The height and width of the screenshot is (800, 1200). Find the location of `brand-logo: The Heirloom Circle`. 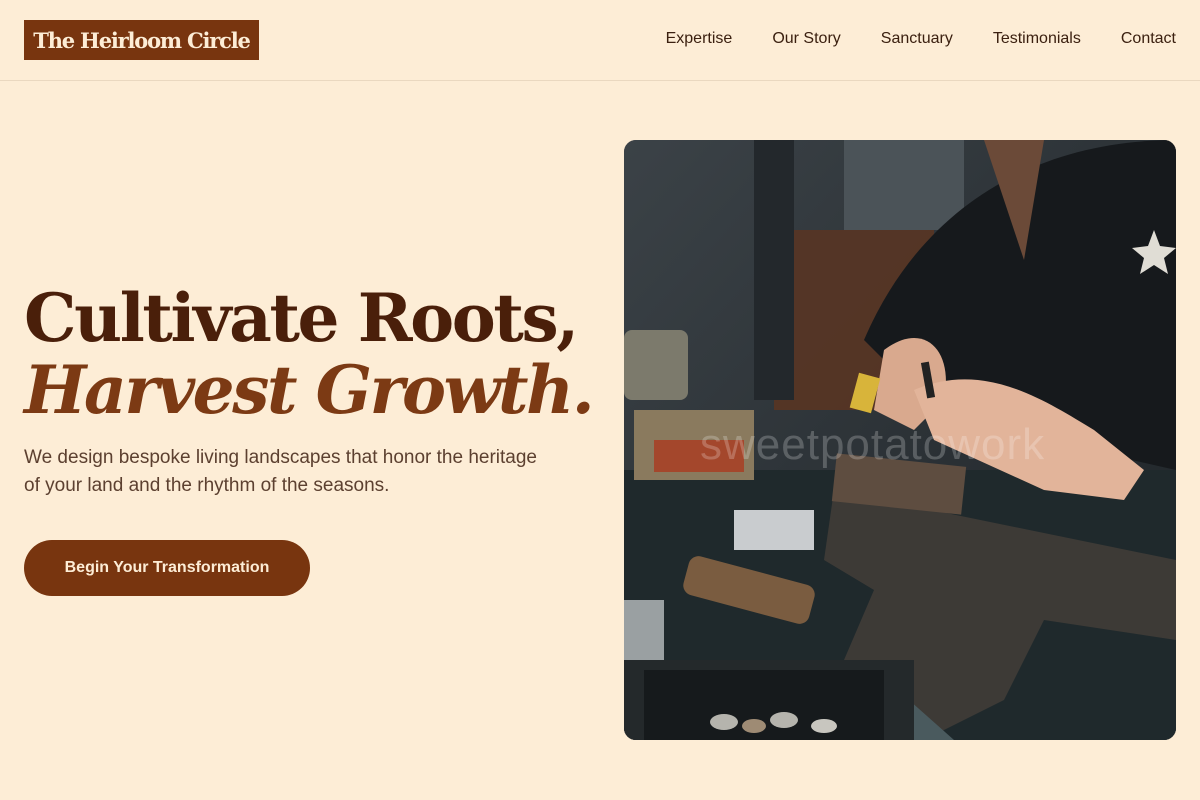

brand-logo: The Heirloom Circle is located at coordinates (141, 40).